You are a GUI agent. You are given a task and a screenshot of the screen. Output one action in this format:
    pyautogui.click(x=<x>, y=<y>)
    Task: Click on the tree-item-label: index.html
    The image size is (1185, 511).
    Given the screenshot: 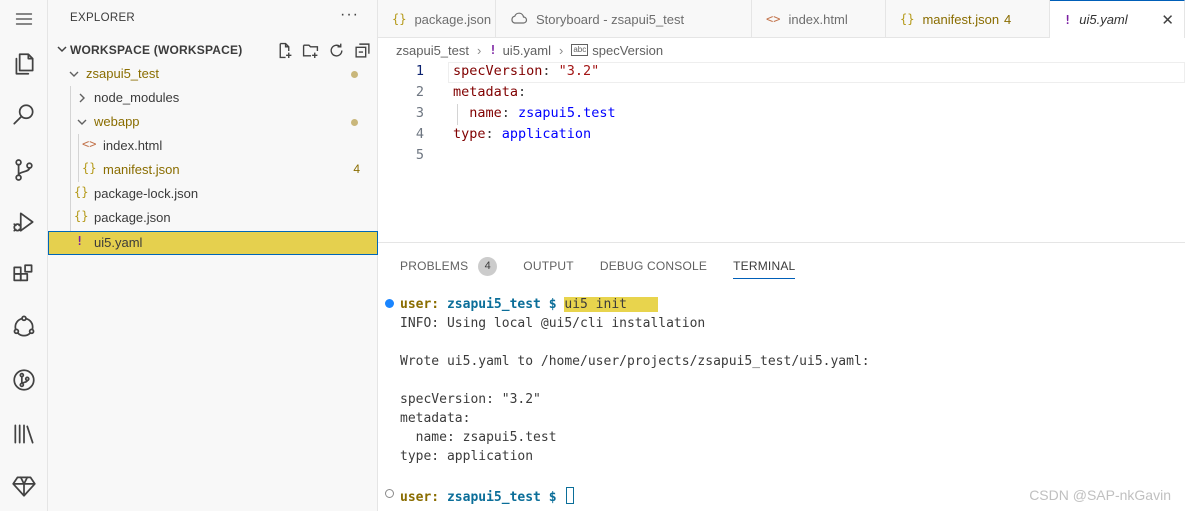 What is the action you would take?
    pyautogui.click(x=133, y=145)
    